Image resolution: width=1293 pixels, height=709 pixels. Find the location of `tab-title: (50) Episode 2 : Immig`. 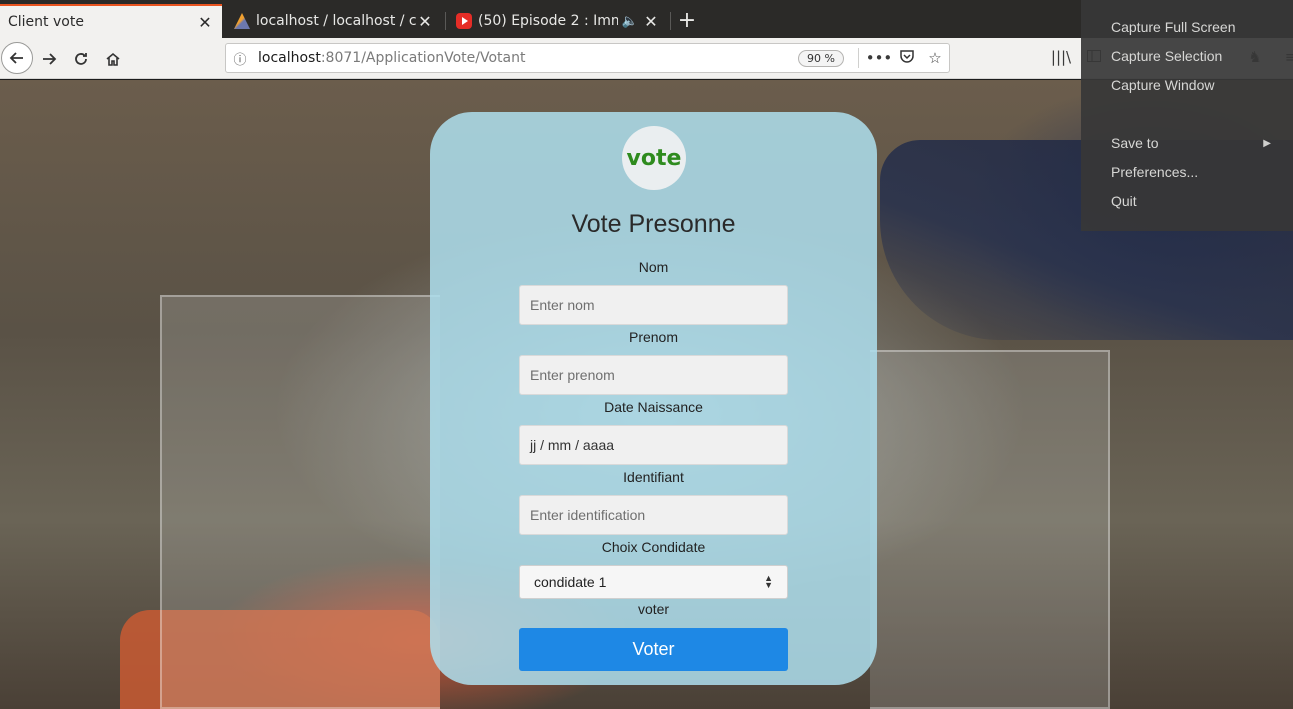

tab-title: (50) Episode 2 : Immig is located at coordinates (548, 21).